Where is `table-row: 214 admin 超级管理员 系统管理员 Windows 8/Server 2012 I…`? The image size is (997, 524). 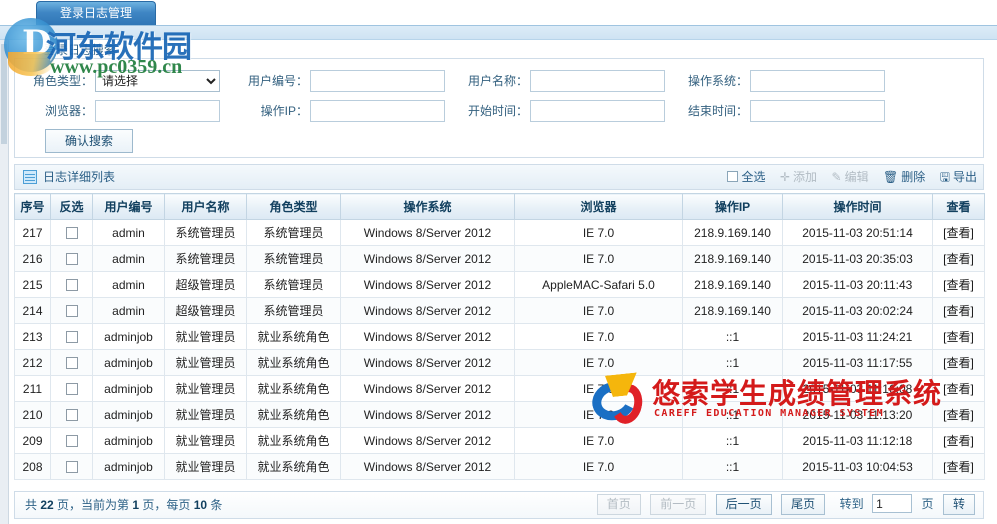
table-row: 214 admin 超级管理员 系统管理员 Windows 8/Server 2012 I… is located at coordinates (499, 310).